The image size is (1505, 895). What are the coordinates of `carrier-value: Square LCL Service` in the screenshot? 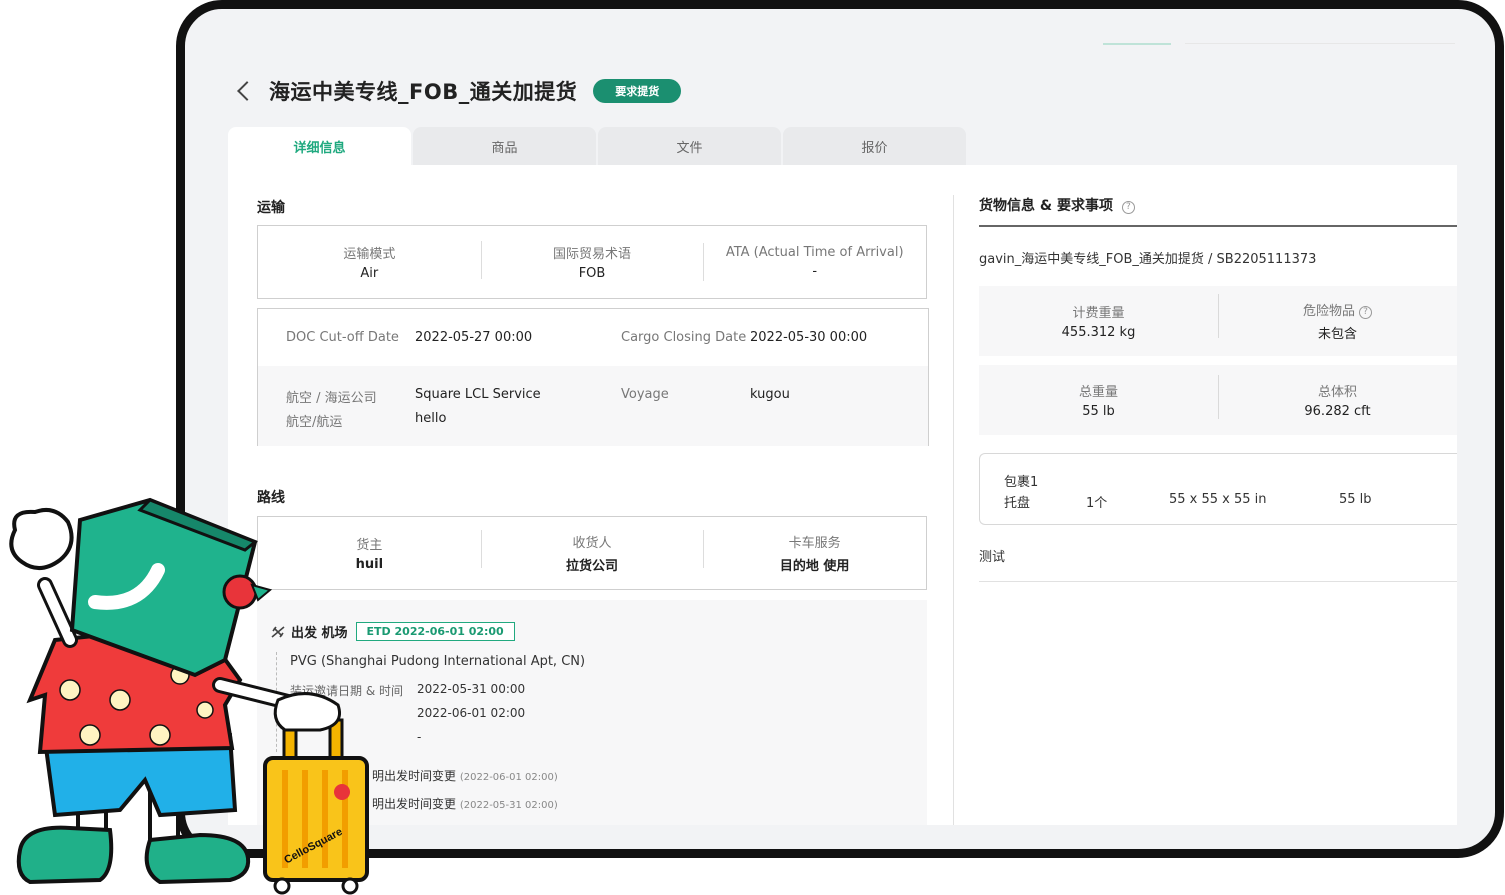 It's located at (478, 394).